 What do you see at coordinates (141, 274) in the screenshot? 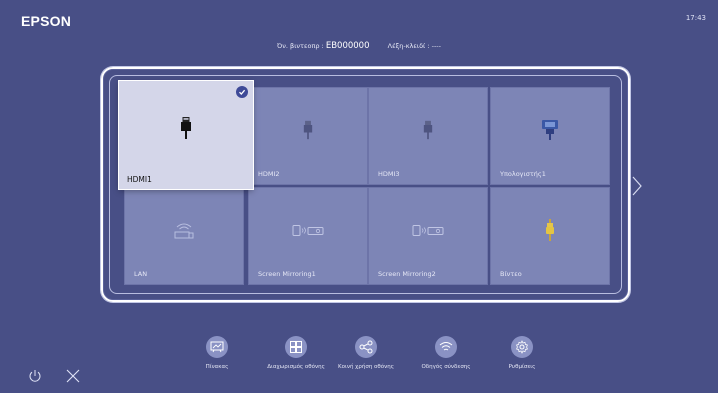
I see `source-label: LAN` at bounding box center [141, 274].